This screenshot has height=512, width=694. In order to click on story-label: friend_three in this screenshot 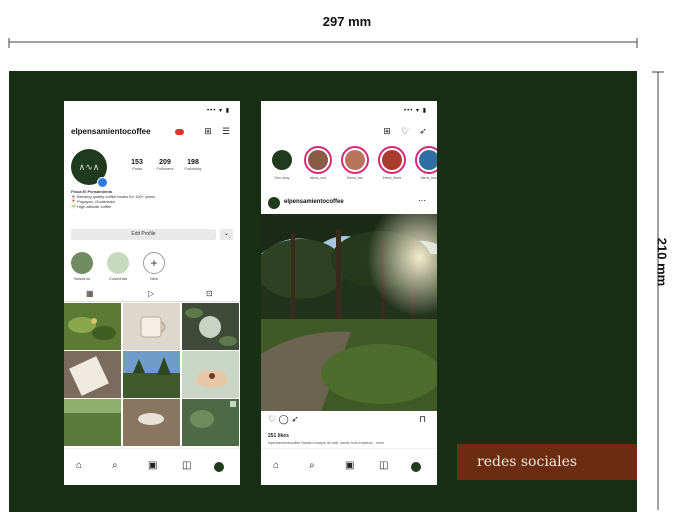, I will do `click(392, 178)`.